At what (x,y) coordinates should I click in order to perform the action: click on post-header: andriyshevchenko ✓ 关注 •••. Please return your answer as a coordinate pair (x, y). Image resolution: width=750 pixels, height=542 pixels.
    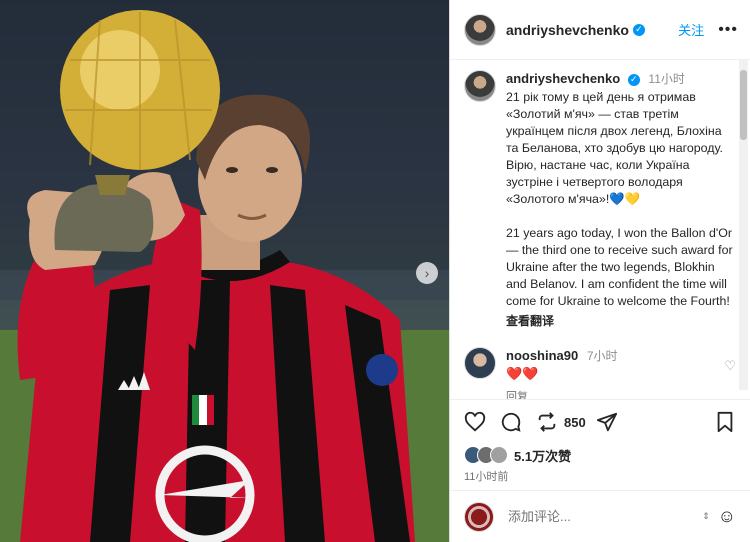
    Looking at the image, I should click on (600, 30).